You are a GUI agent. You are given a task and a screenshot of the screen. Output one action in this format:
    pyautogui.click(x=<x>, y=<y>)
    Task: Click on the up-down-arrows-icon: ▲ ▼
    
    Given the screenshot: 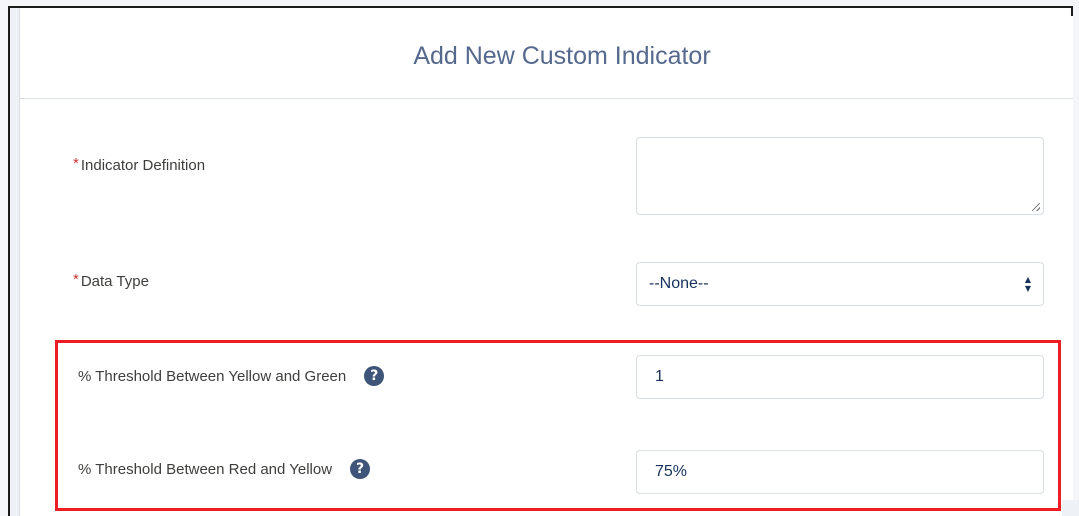 What is the action you would take?
    pyautogui.click(x=1028, y=284)
    